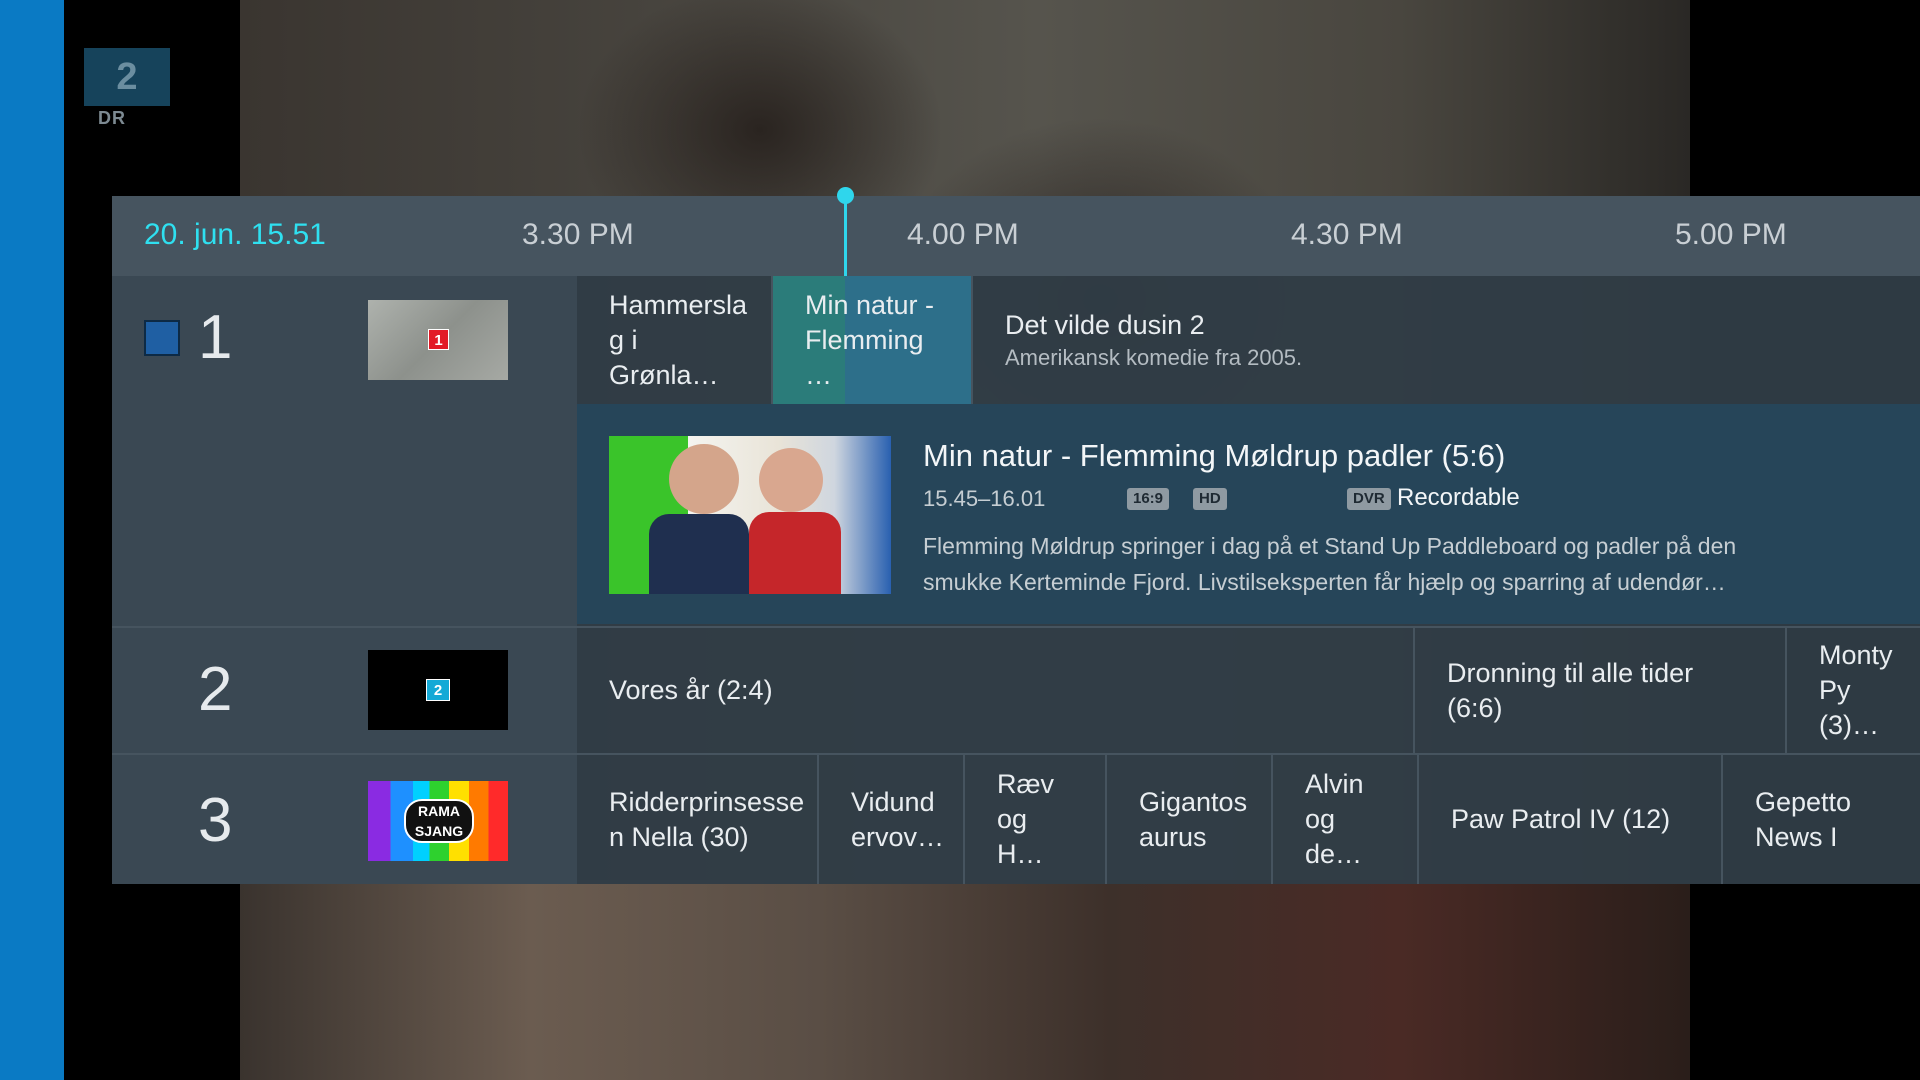  What do you see at coordinates (112, 118) in the screenshot?
I see `watermark-brand: DR` at bounding box center [112, 118].